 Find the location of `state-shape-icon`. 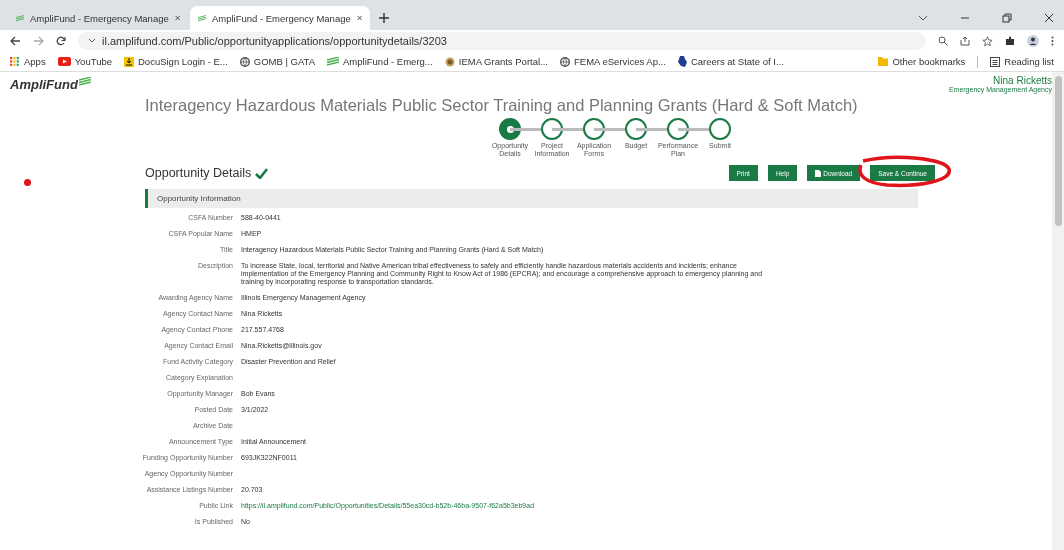

state-shape-icon is located at coordinates (682, 61).